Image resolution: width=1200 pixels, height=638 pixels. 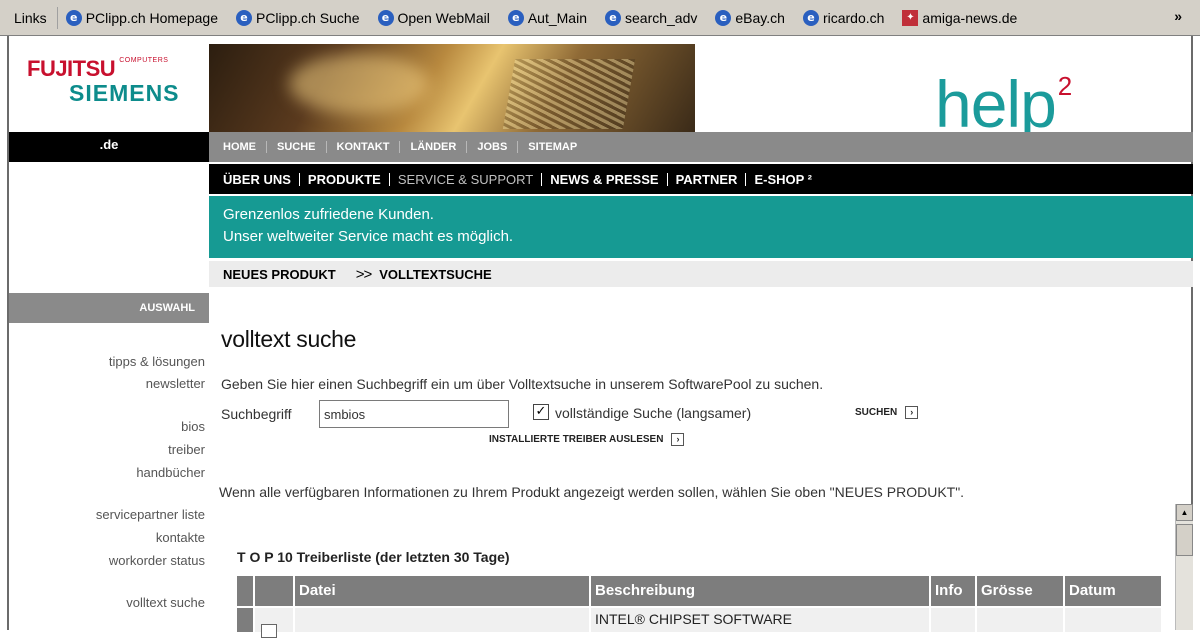 I want to click on search-input, so click(x=414, y=414).